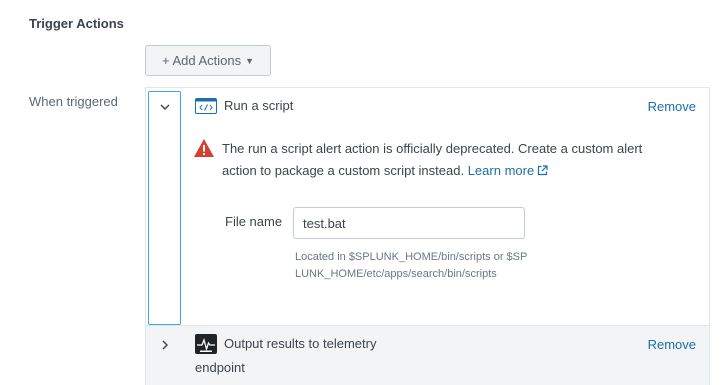 This screenshot has height=385, width=721. Describe the element at coordinates (76, 23) in the screenshot. I see `section-title: Trigger Actions` at that location.